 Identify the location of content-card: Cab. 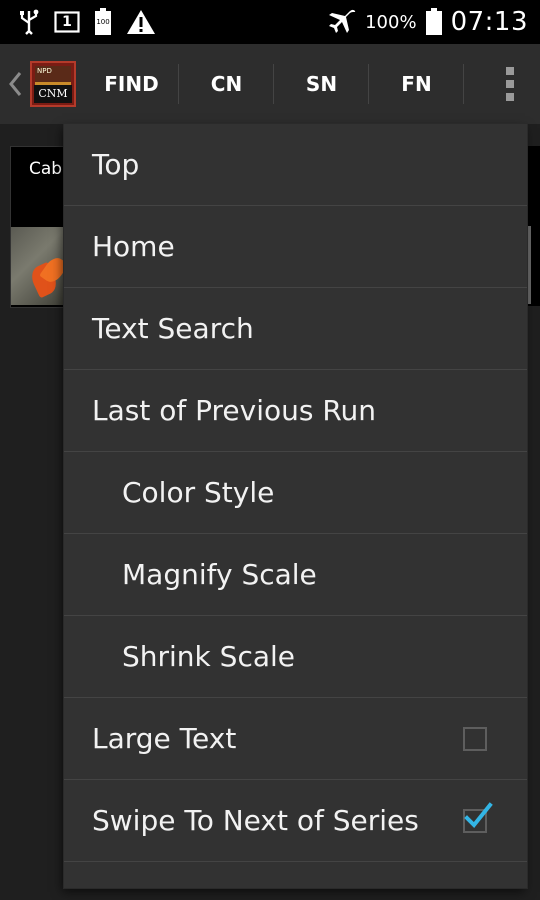
(41, 227).